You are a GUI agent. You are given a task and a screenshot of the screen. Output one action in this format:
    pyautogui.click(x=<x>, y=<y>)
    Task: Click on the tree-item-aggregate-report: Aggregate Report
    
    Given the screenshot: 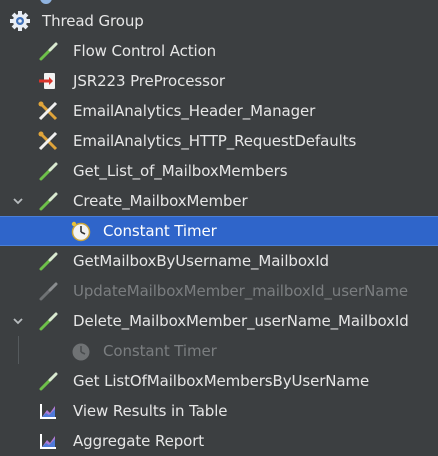 What is the action you would take?
    pyautogui.click(x=219, y=441)
    